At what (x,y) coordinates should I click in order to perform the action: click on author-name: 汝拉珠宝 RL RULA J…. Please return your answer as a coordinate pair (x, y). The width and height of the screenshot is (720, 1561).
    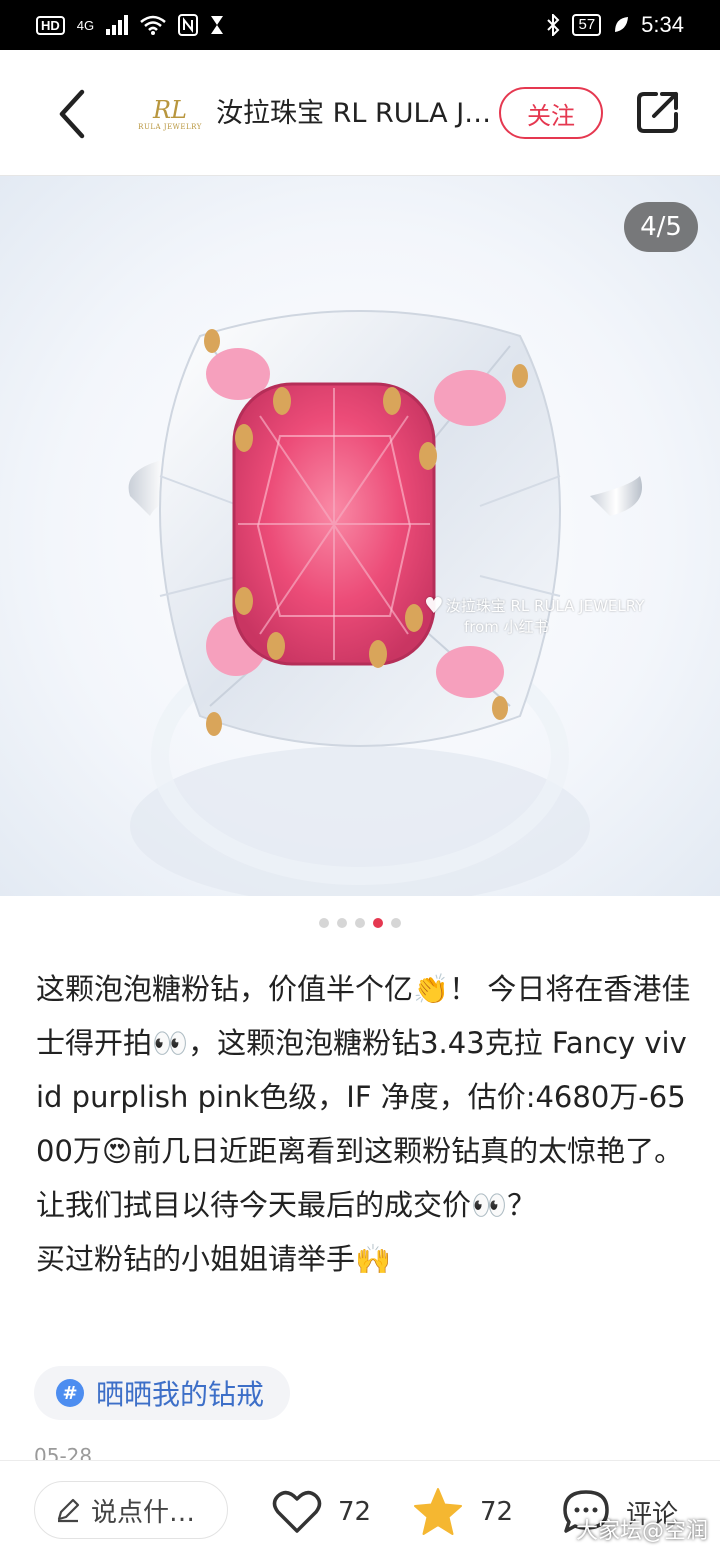
    Looking at the image, I should click on (356, 114).